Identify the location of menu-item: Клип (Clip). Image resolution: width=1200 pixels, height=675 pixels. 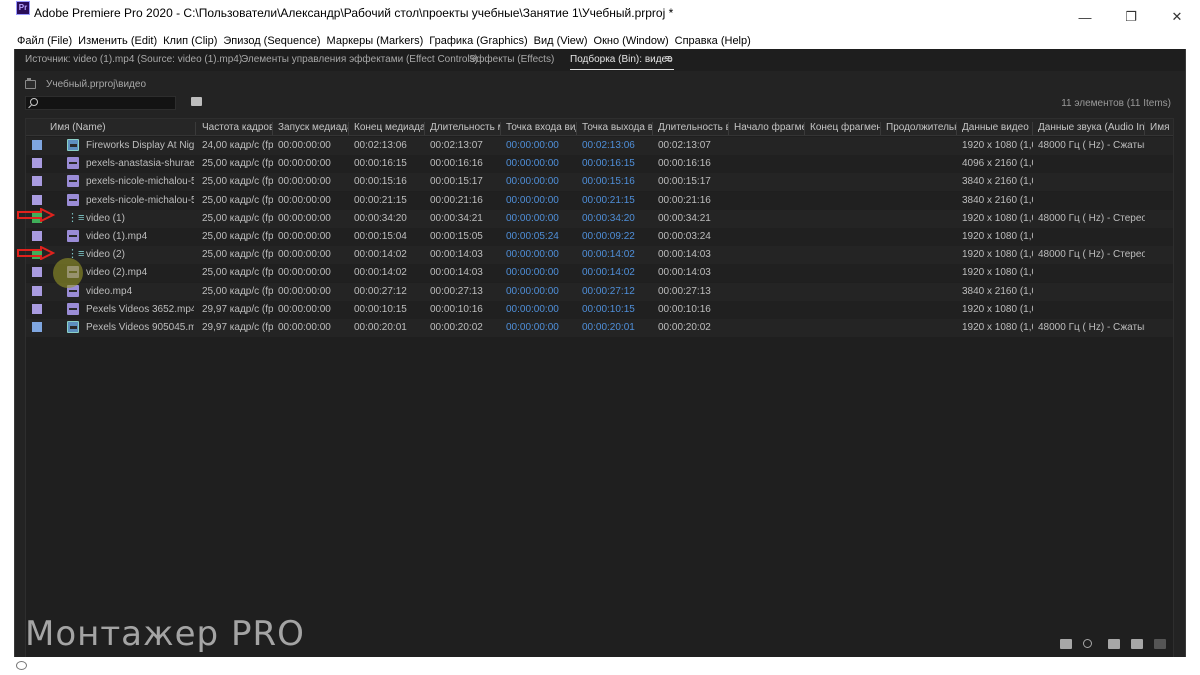
(190, 41).